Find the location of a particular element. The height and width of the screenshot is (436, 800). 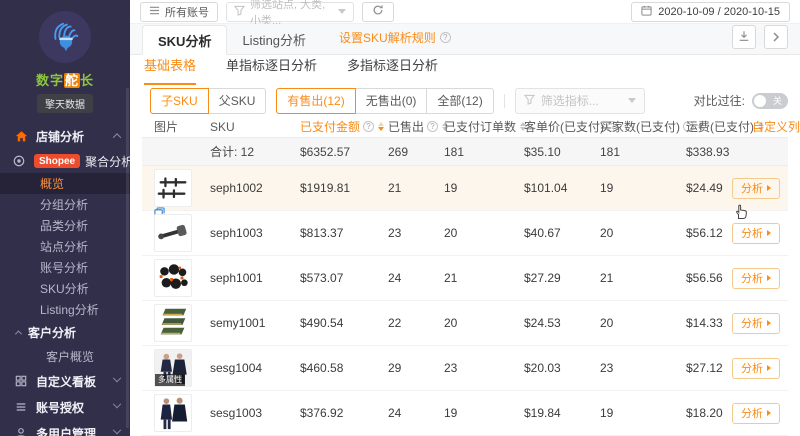

sku-type-button-group: 子SKU 父SKU is located at coordinates (208, 100).